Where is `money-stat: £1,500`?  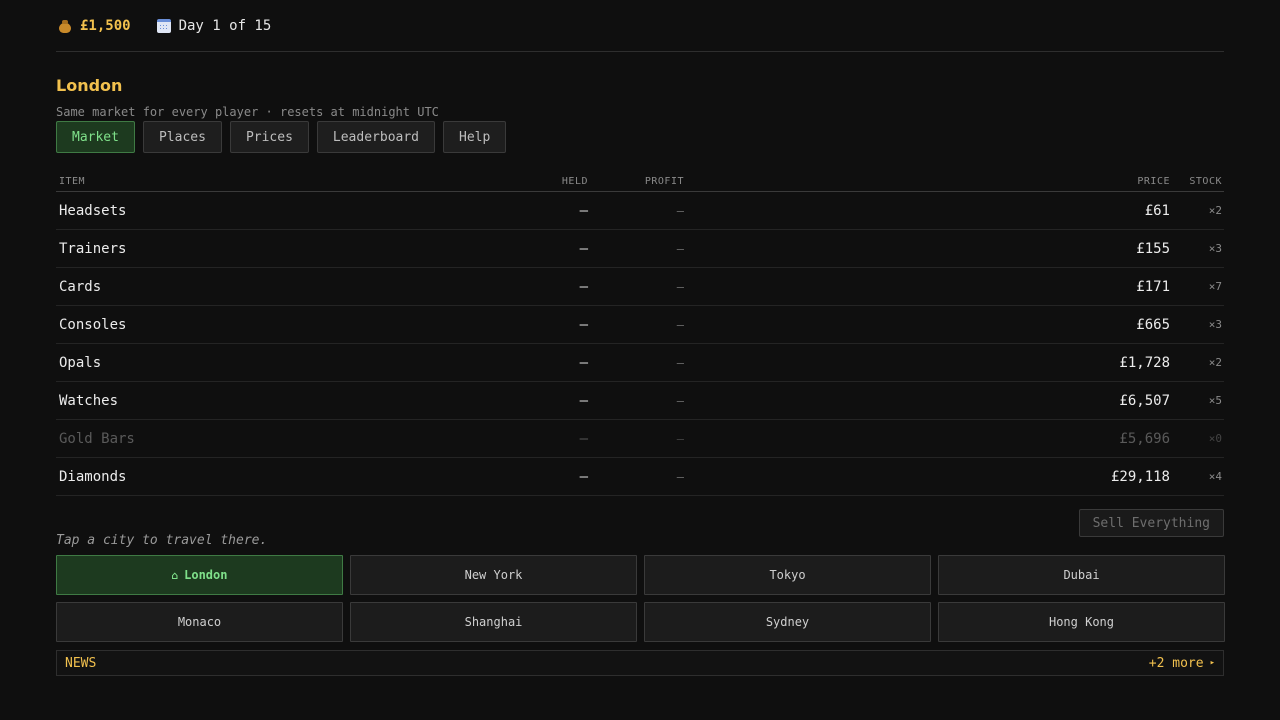
money-stat: £1,500 is located at coordinates (94, 26).